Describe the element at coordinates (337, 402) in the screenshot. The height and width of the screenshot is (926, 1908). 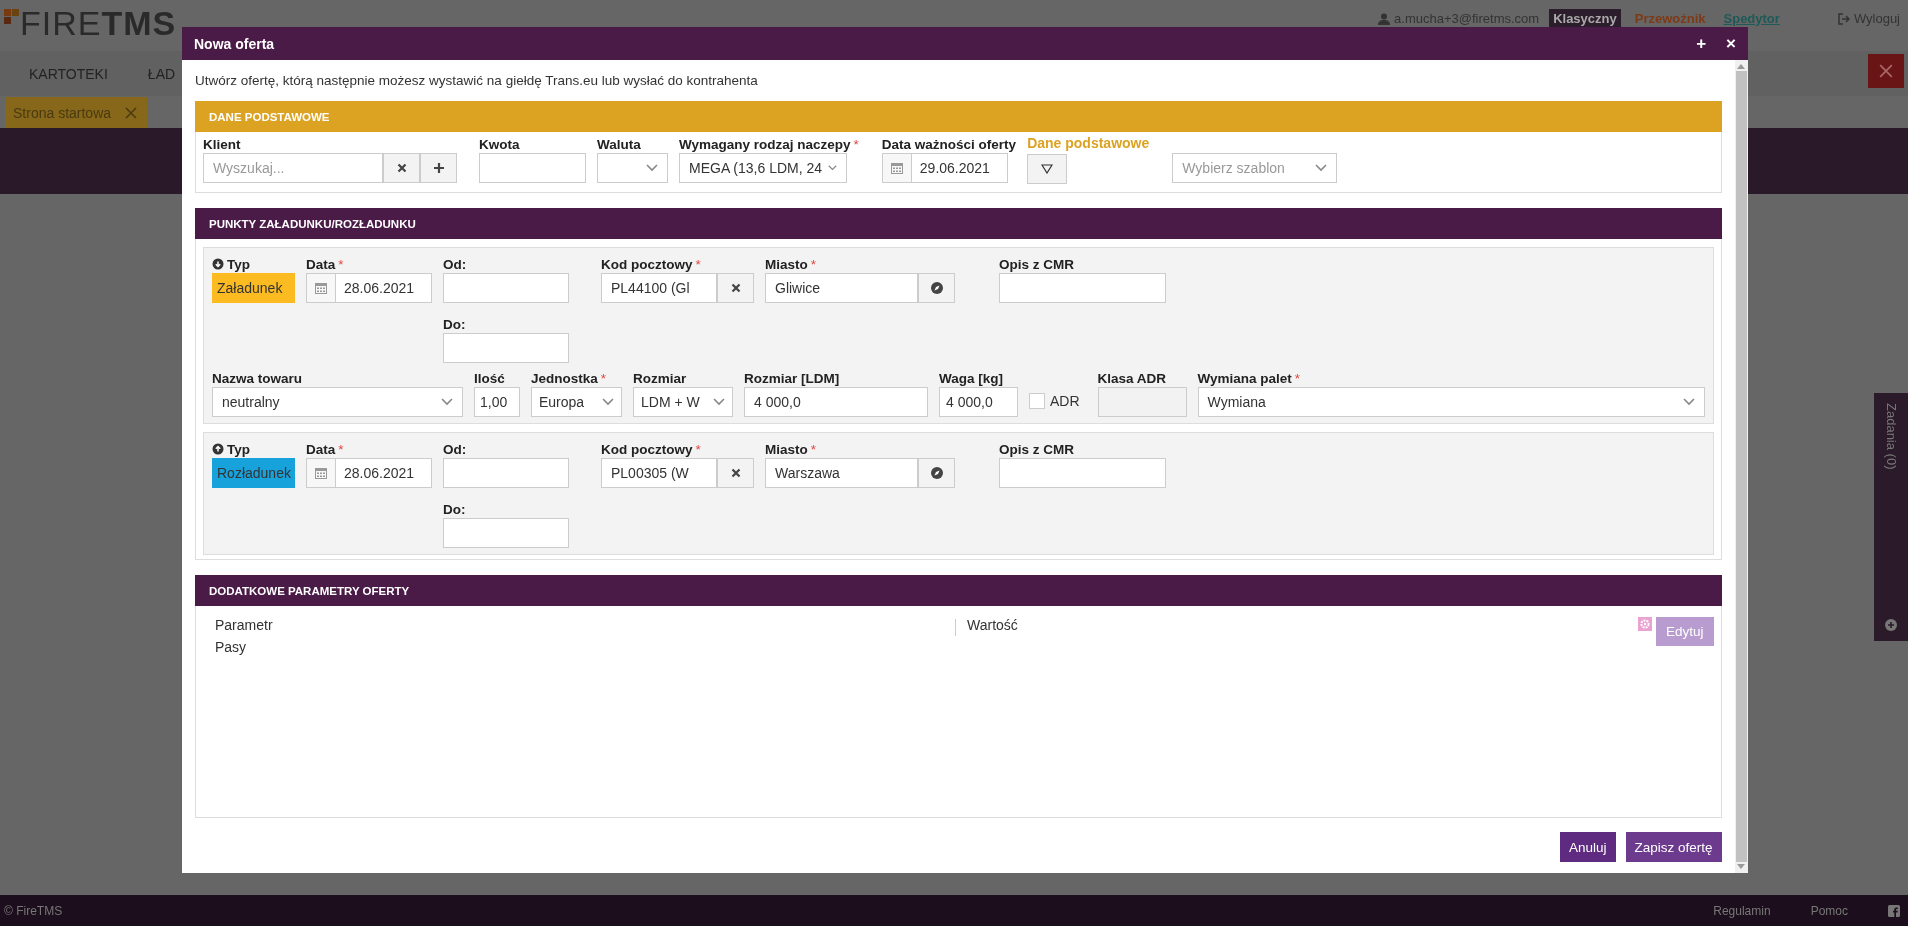
I see `select-field: neutralny` at that location.